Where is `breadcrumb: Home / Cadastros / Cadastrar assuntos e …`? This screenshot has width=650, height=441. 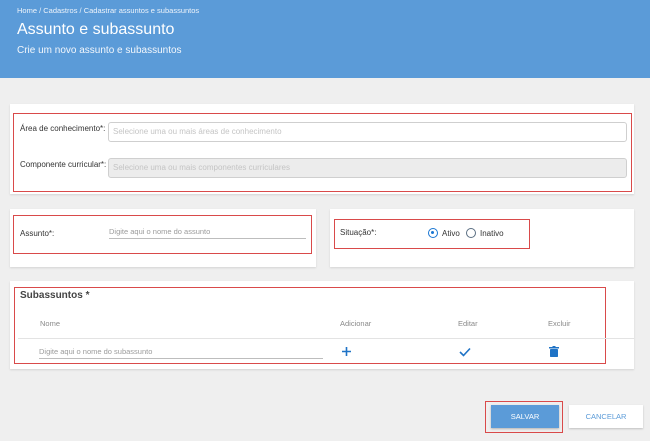
breadcrumb: Home / Cadastros / Cadastrar assuntos e … is located at coordinates (108, 10).